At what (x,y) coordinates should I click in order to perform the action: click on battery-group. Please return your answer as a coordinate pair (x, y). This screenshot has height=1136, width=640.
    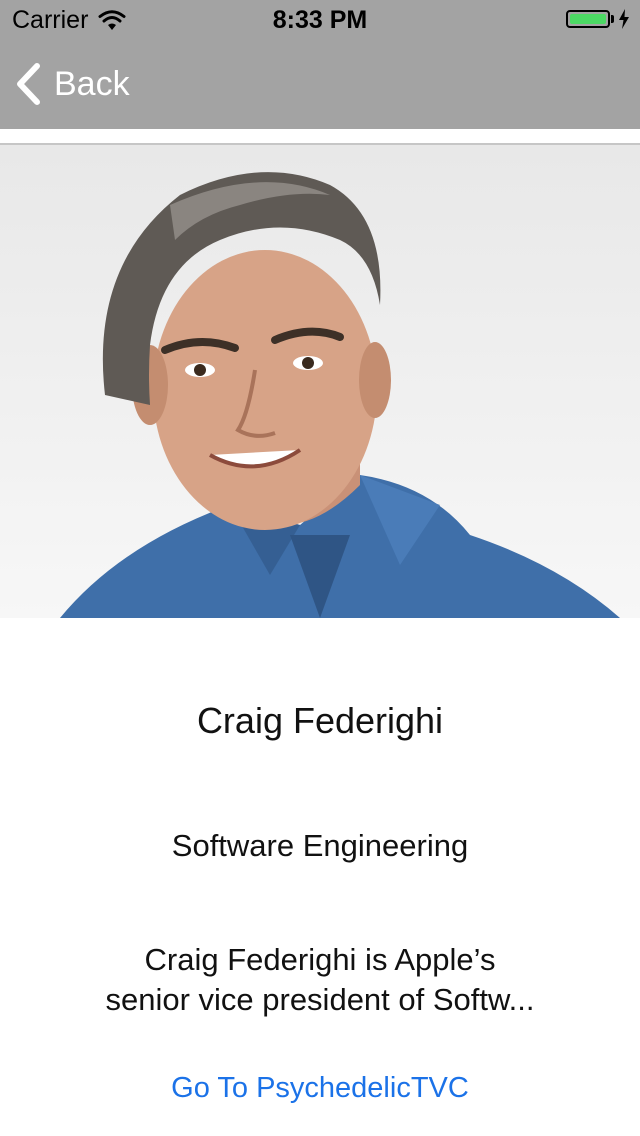
    Looking at the image, I should click on (598, 19).